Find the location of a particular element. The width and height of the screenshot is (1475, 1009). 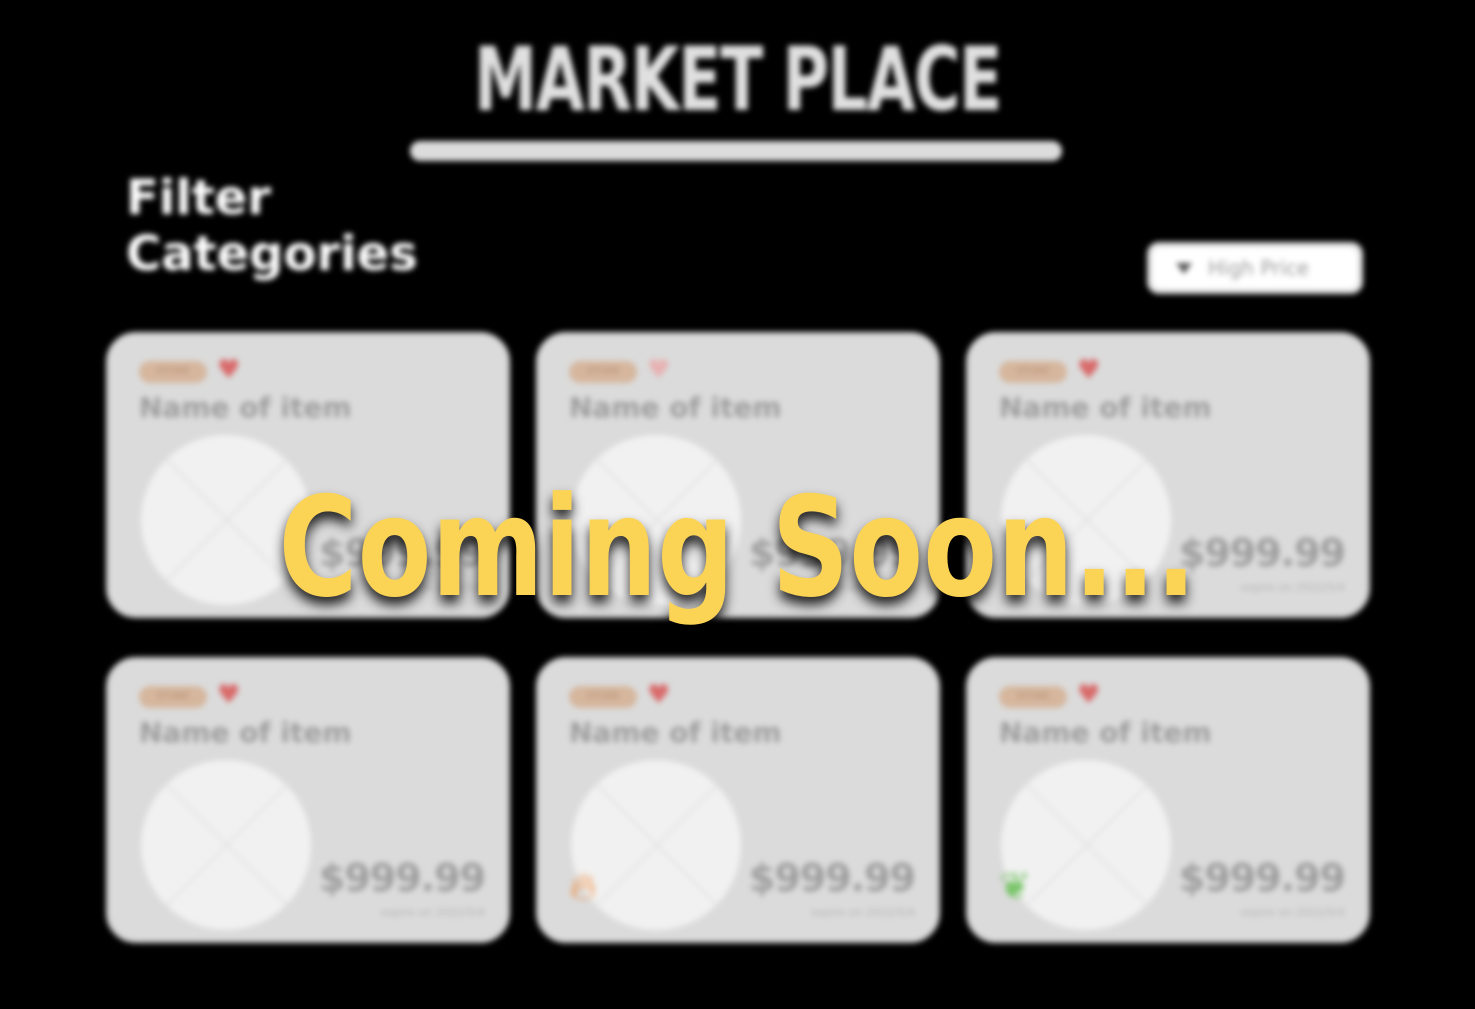

page-title: MARKET PLACE is located at coordinates (738, 79).